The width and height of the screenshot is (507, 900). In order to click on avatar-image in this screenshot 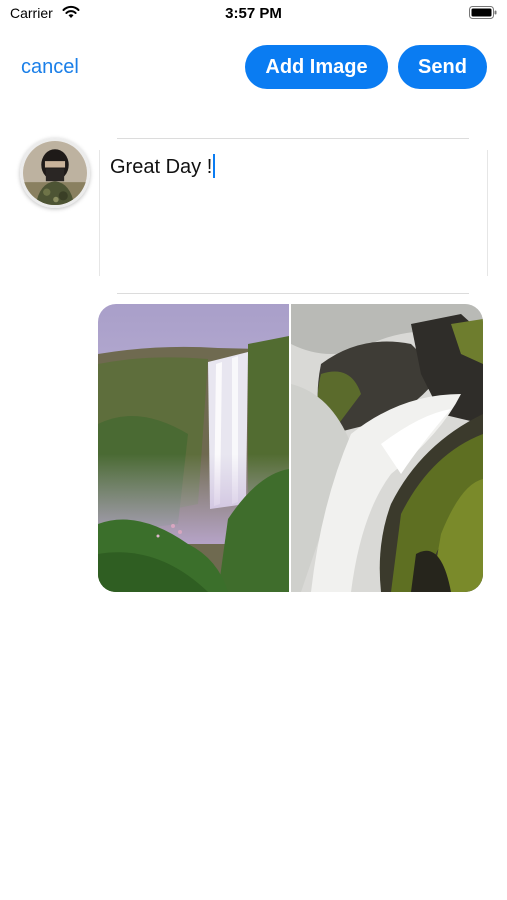, I will do `click(55, 173)`.